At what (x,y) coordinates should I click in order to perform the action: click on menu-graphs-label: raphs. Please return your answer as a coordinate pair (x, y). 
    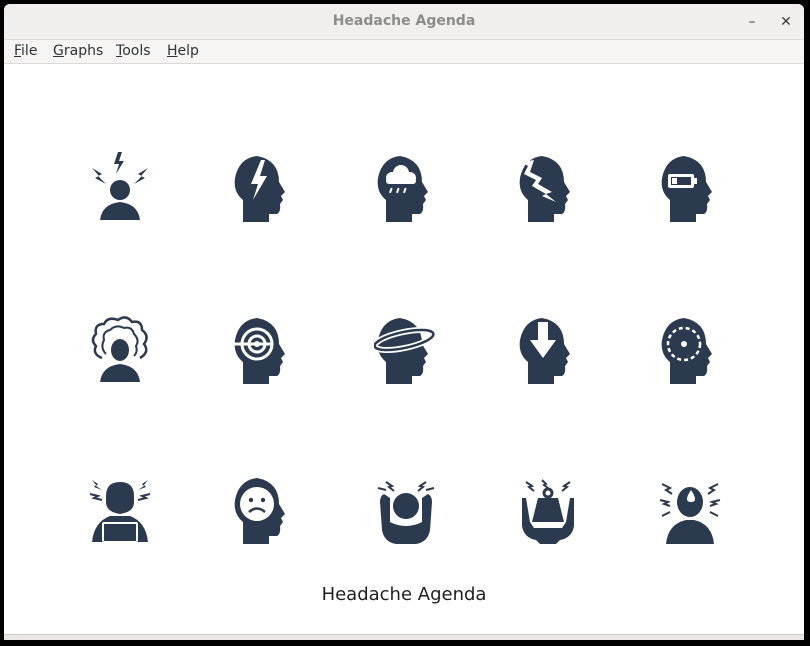
    Looking at the image, I should click on (83, 51).